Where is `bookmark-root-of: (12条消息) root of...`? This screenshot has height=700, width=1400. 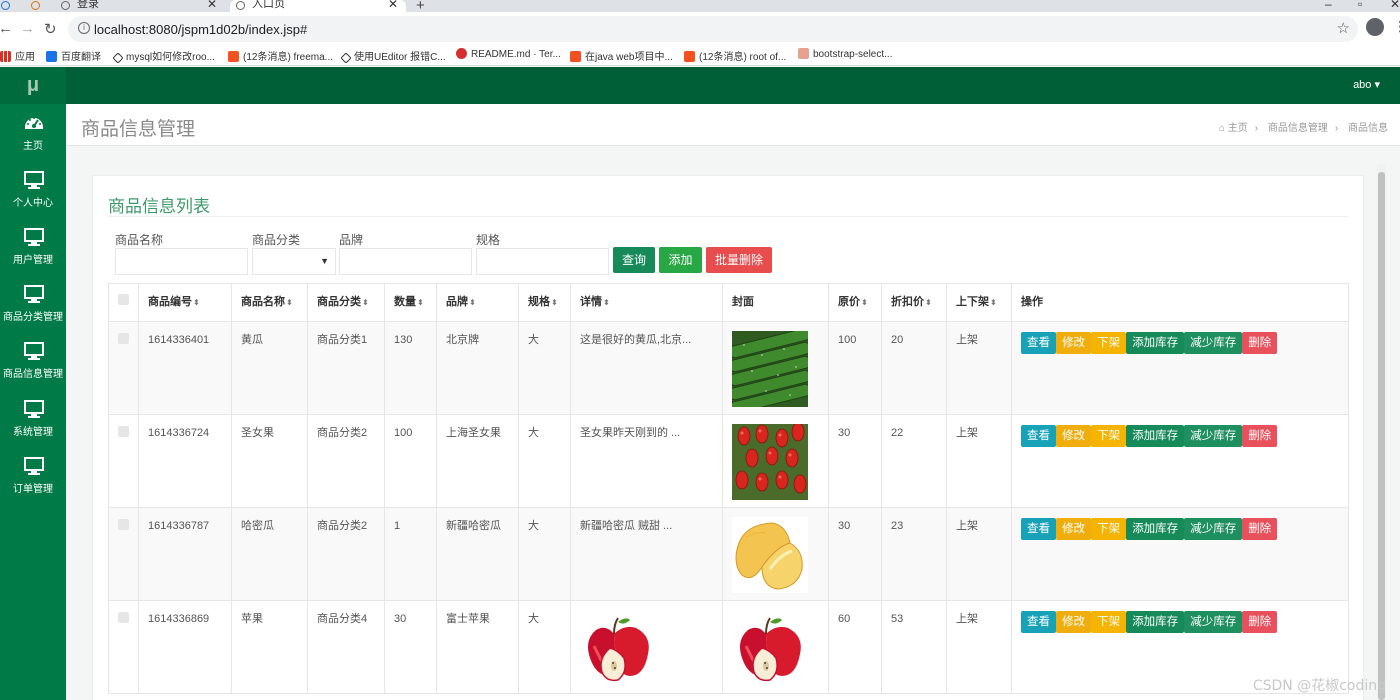
bookmark-root-of: (12条消息) root of... is located at coordinates (735, 55).